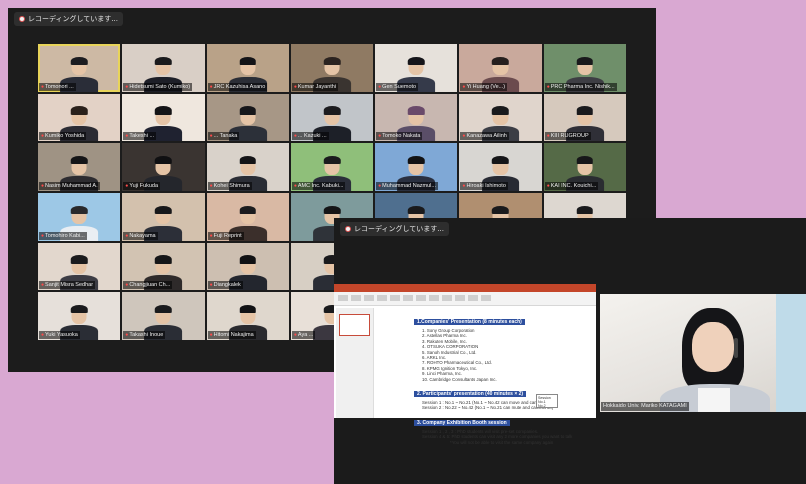 This screenshot has height=484, width=806. What do you see at coordinates (142, 235) in the screenshot?
I see `participant-name: Nakayama` at bounding box center [142, 235].